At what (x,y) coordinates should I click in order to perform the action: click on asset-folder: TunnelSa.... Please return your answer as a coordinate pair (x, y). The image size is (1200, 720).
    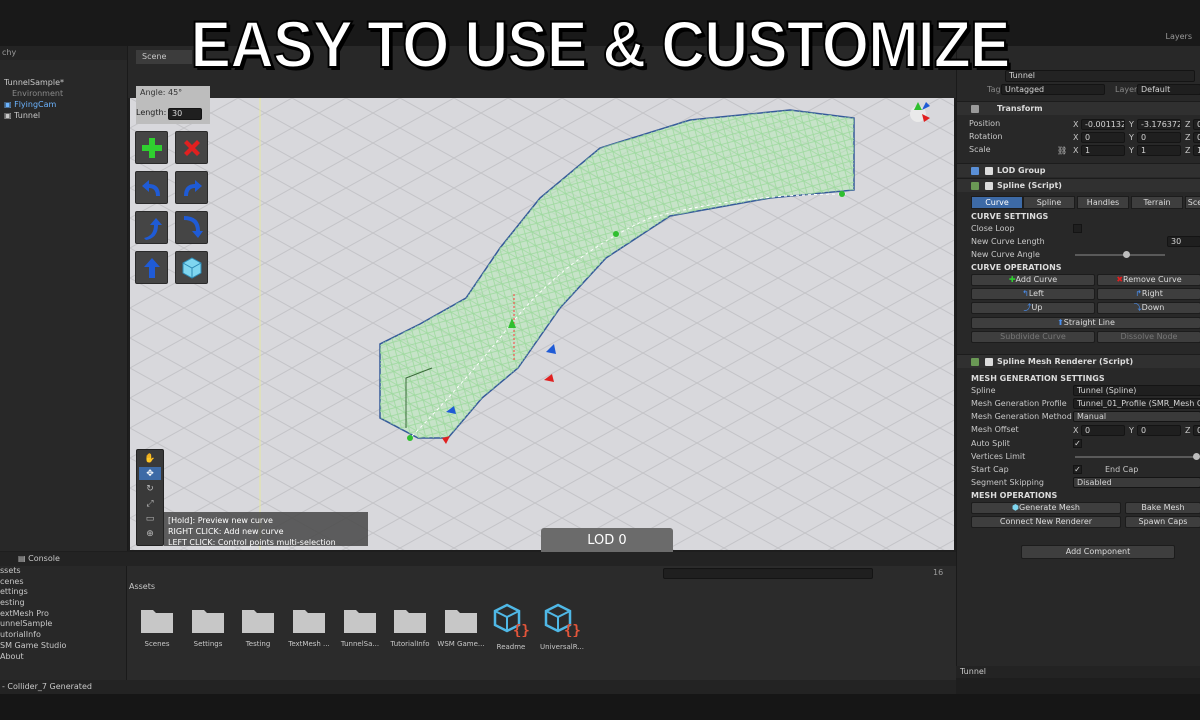
    Looking at the image, I should click on (360, 627).